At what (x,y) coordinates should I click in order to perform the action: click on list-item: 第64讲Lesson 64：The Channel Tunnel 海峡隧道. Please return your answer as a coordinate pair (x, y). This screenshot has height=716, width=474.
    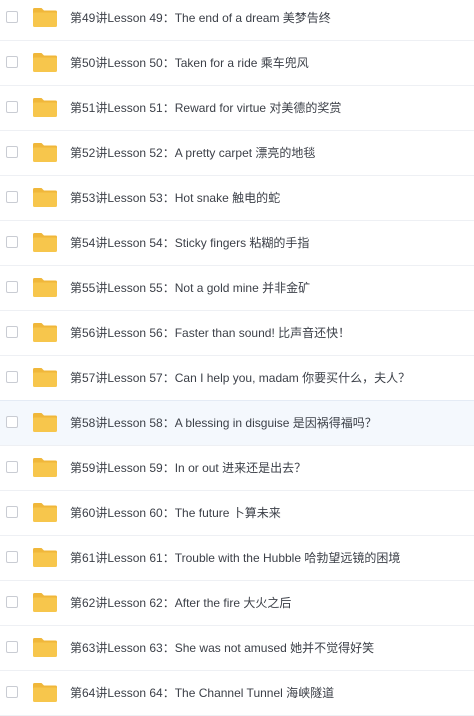
    Looking at the image, I should click on (237, 693).